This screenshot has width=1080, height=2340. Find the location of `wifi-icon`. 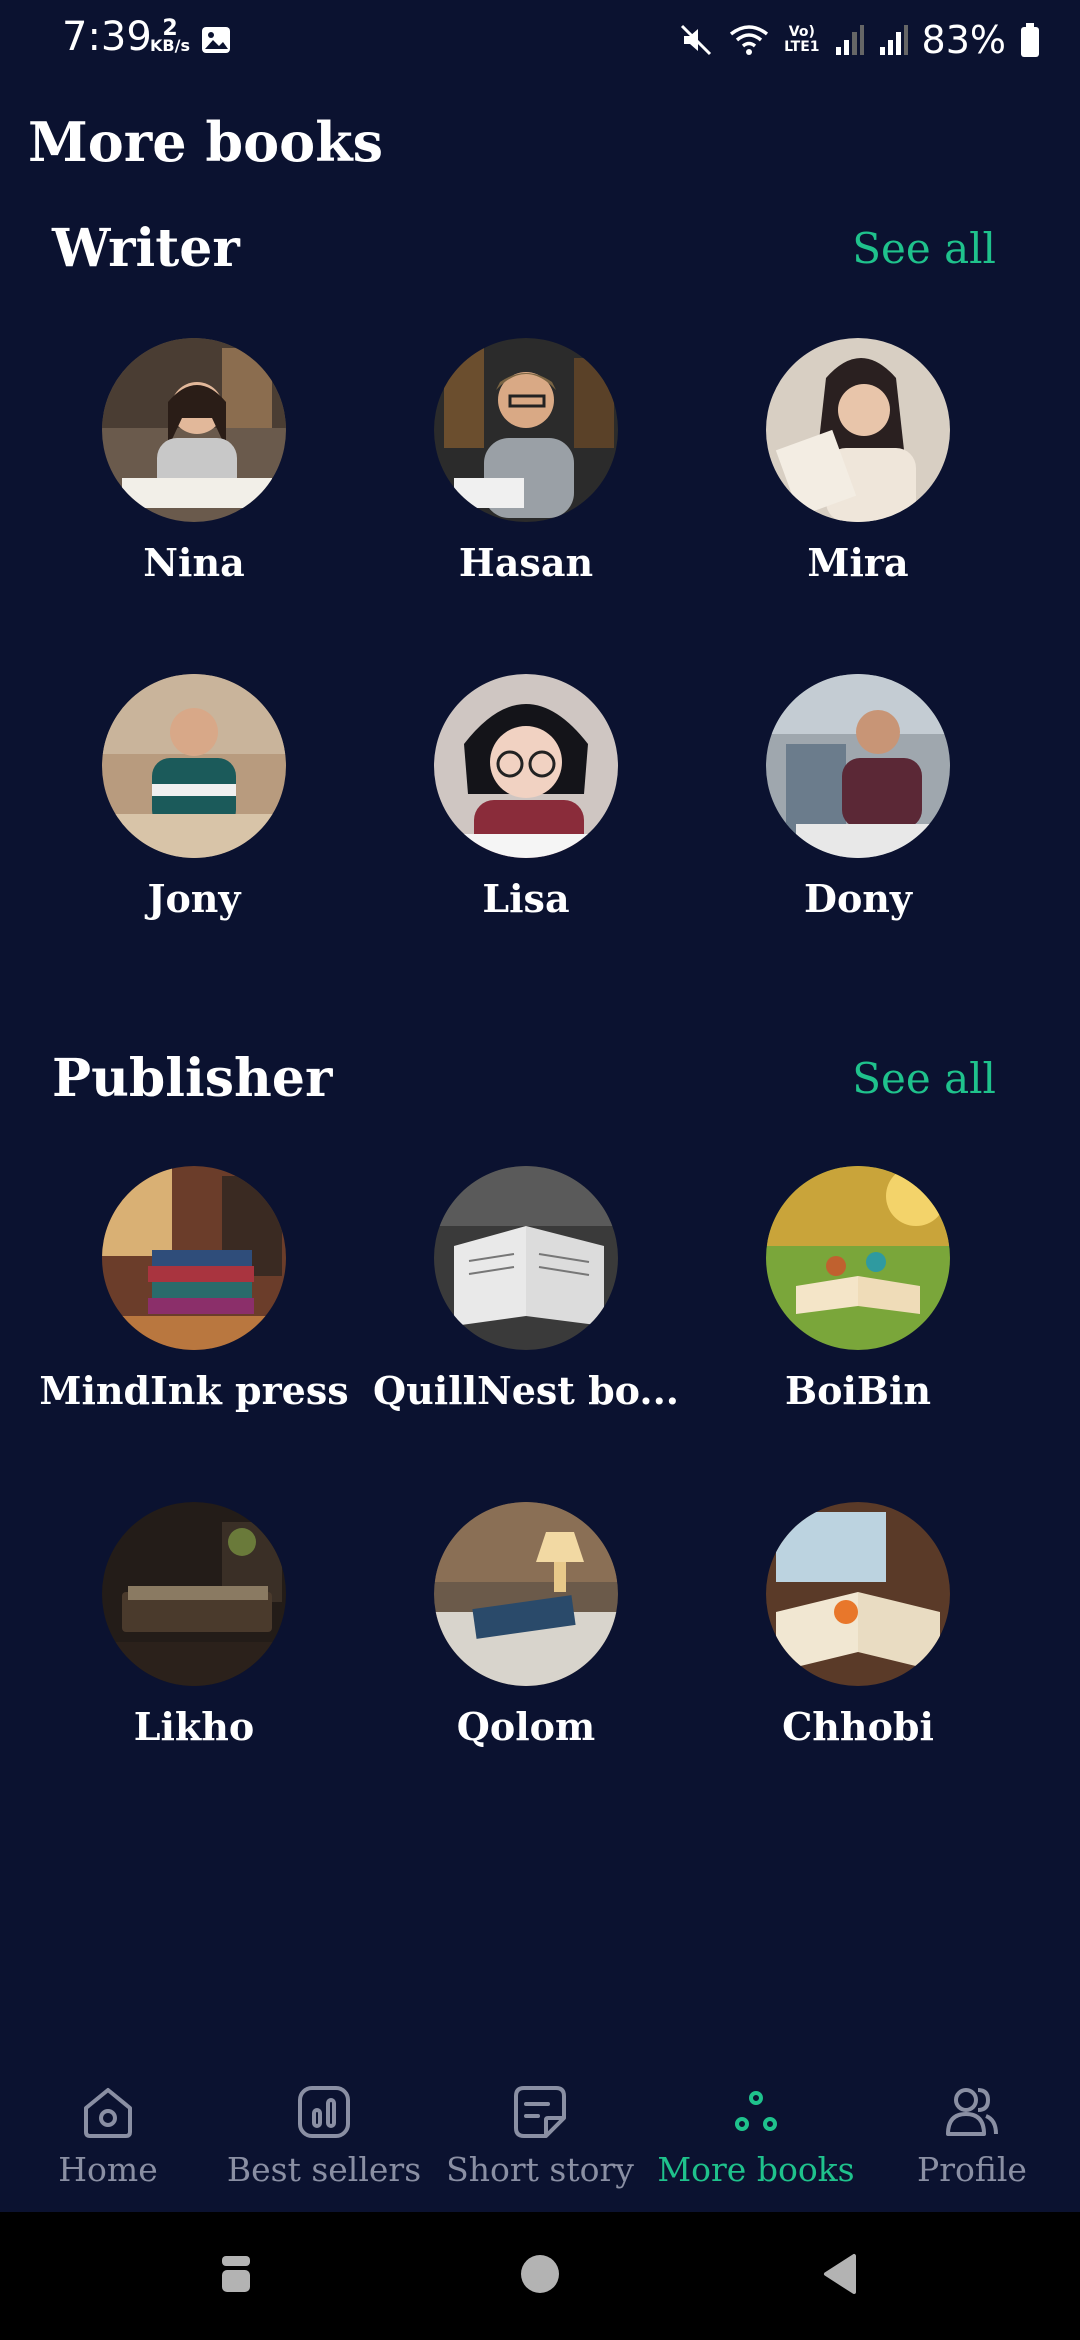

wifi-icon is located at coordinates (749, 40).